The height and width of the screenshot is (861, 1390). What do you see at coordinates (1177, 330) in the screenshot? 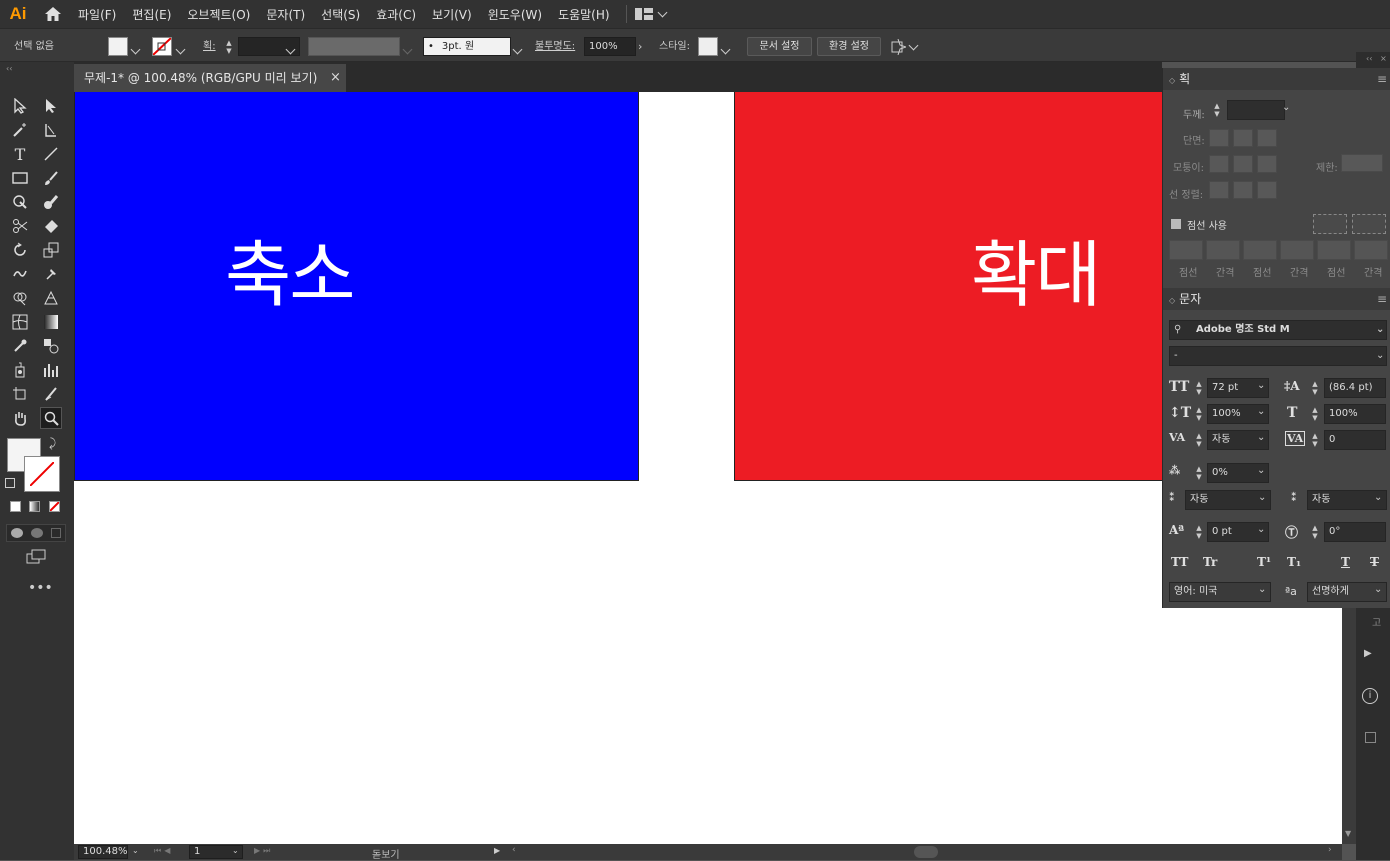
I see `font-search-icon: ⚲` at bounding box center [1177, 330].